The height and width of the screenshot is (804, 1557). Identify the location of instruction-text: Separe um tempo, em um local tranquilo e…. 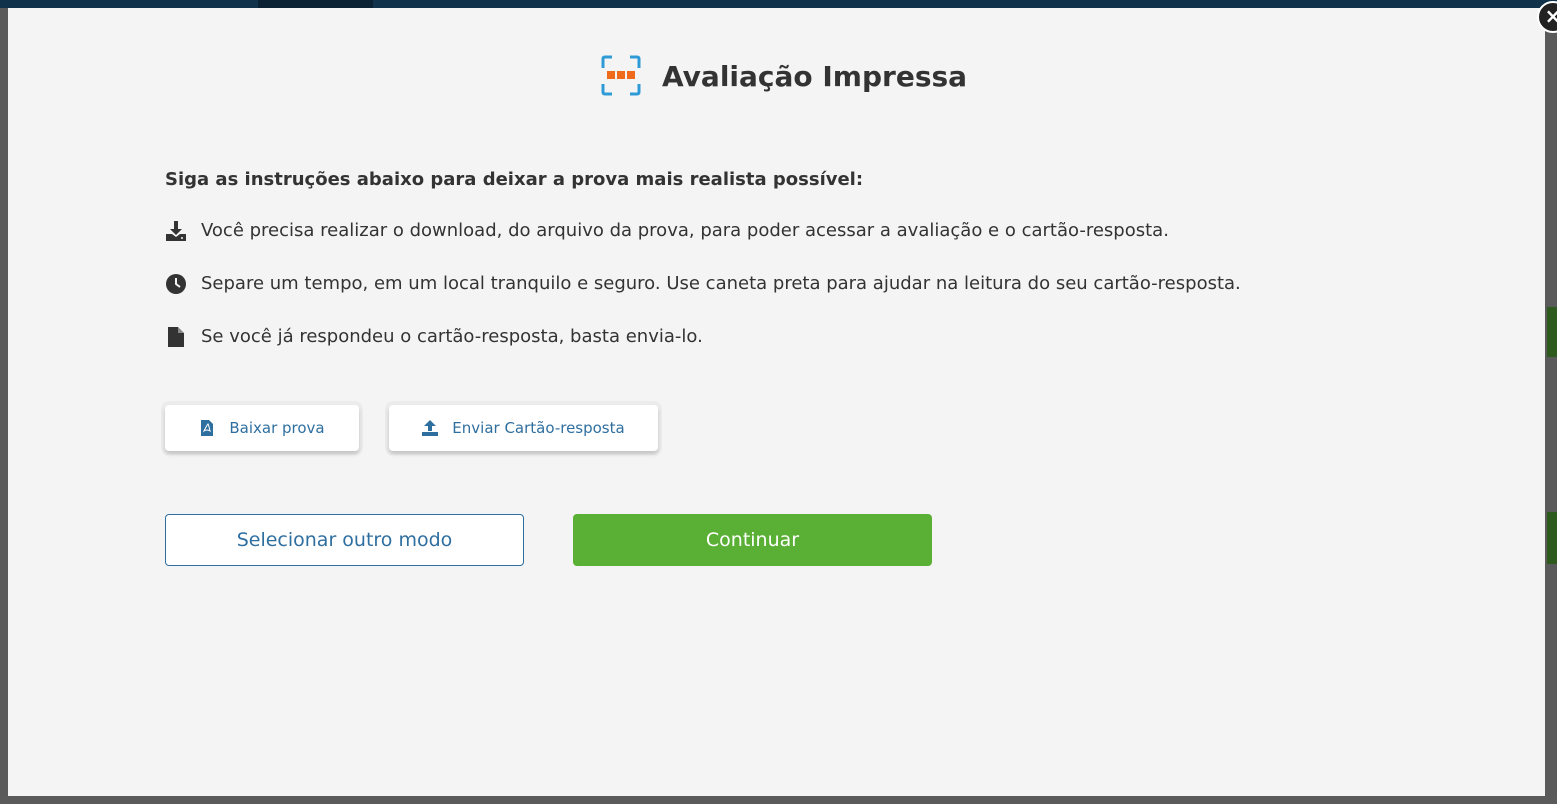
(721, 283).